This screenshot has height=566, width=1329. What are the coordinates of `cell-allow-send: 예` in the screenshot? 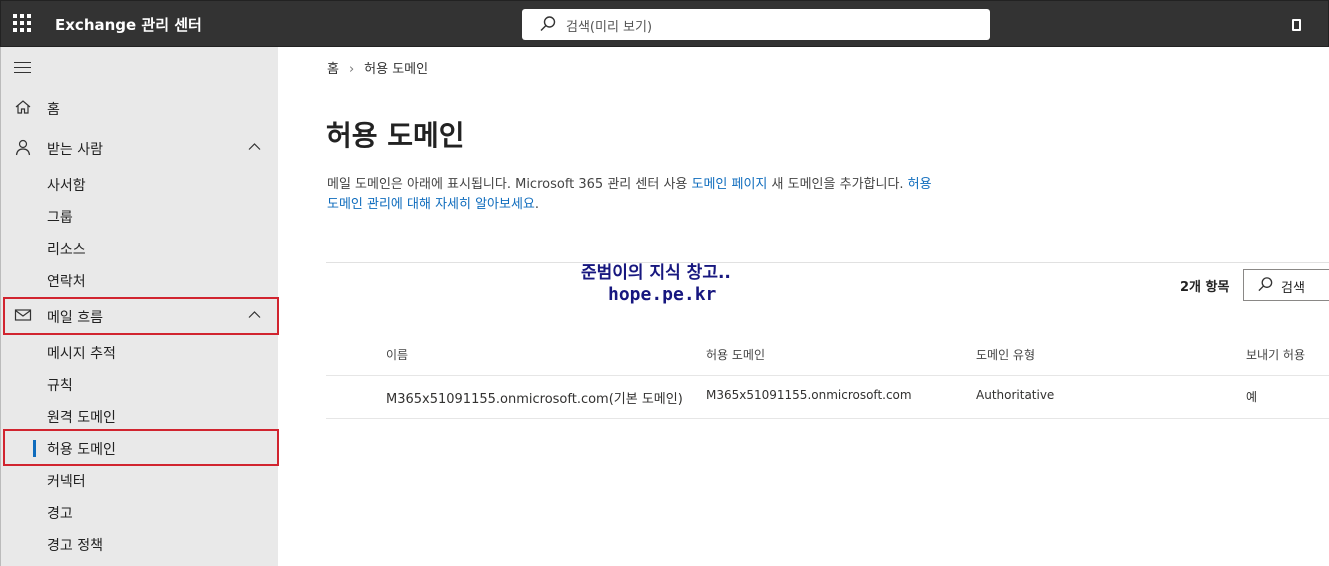 It's located at (1252, 397).